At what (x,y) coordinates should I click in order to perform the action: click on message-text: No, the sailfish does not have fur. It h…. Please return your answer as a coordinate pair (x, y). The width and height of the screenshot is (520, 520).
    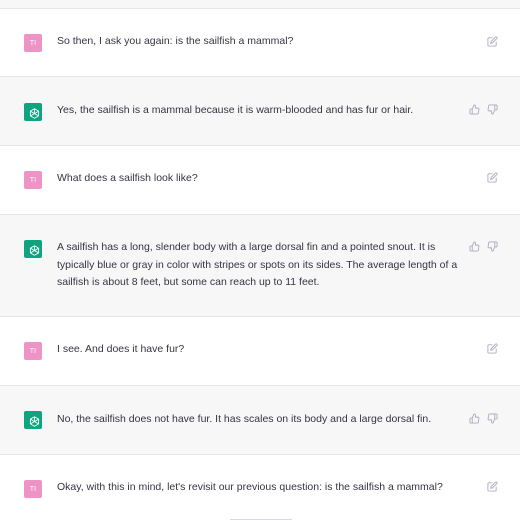
    Looking at the image, I should click on (244, 419).